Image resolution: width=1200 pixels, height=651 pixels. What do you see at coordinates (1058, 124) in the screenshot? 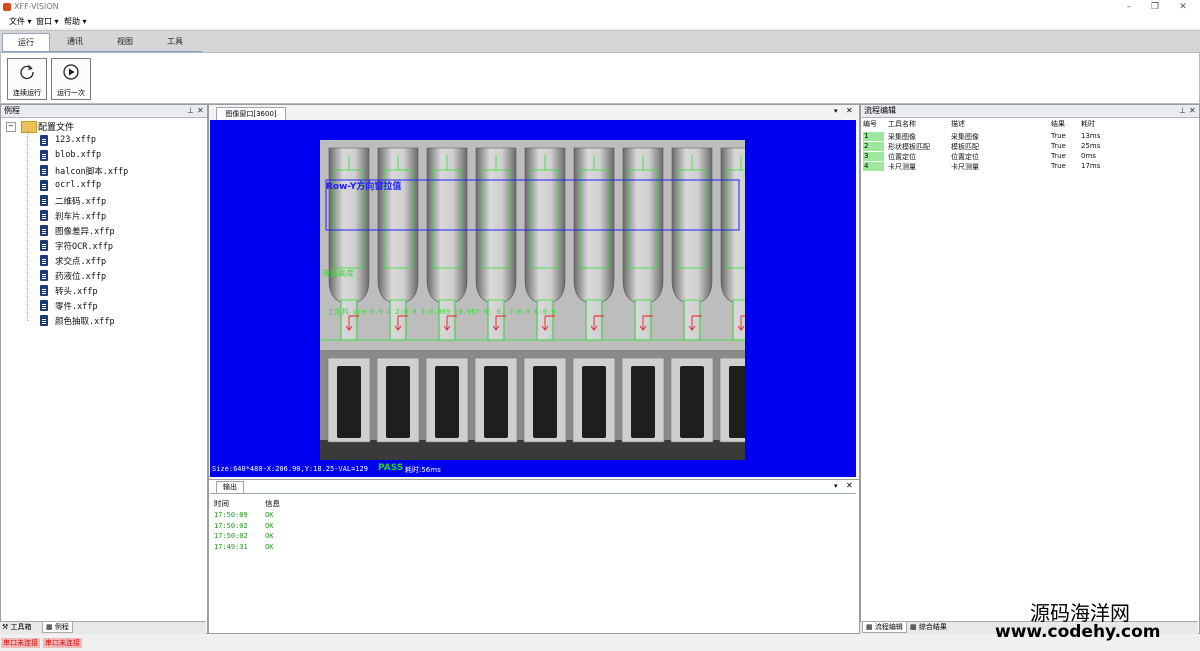
I see `flow-col-result: 结果` at bounding box center [1058, 124].